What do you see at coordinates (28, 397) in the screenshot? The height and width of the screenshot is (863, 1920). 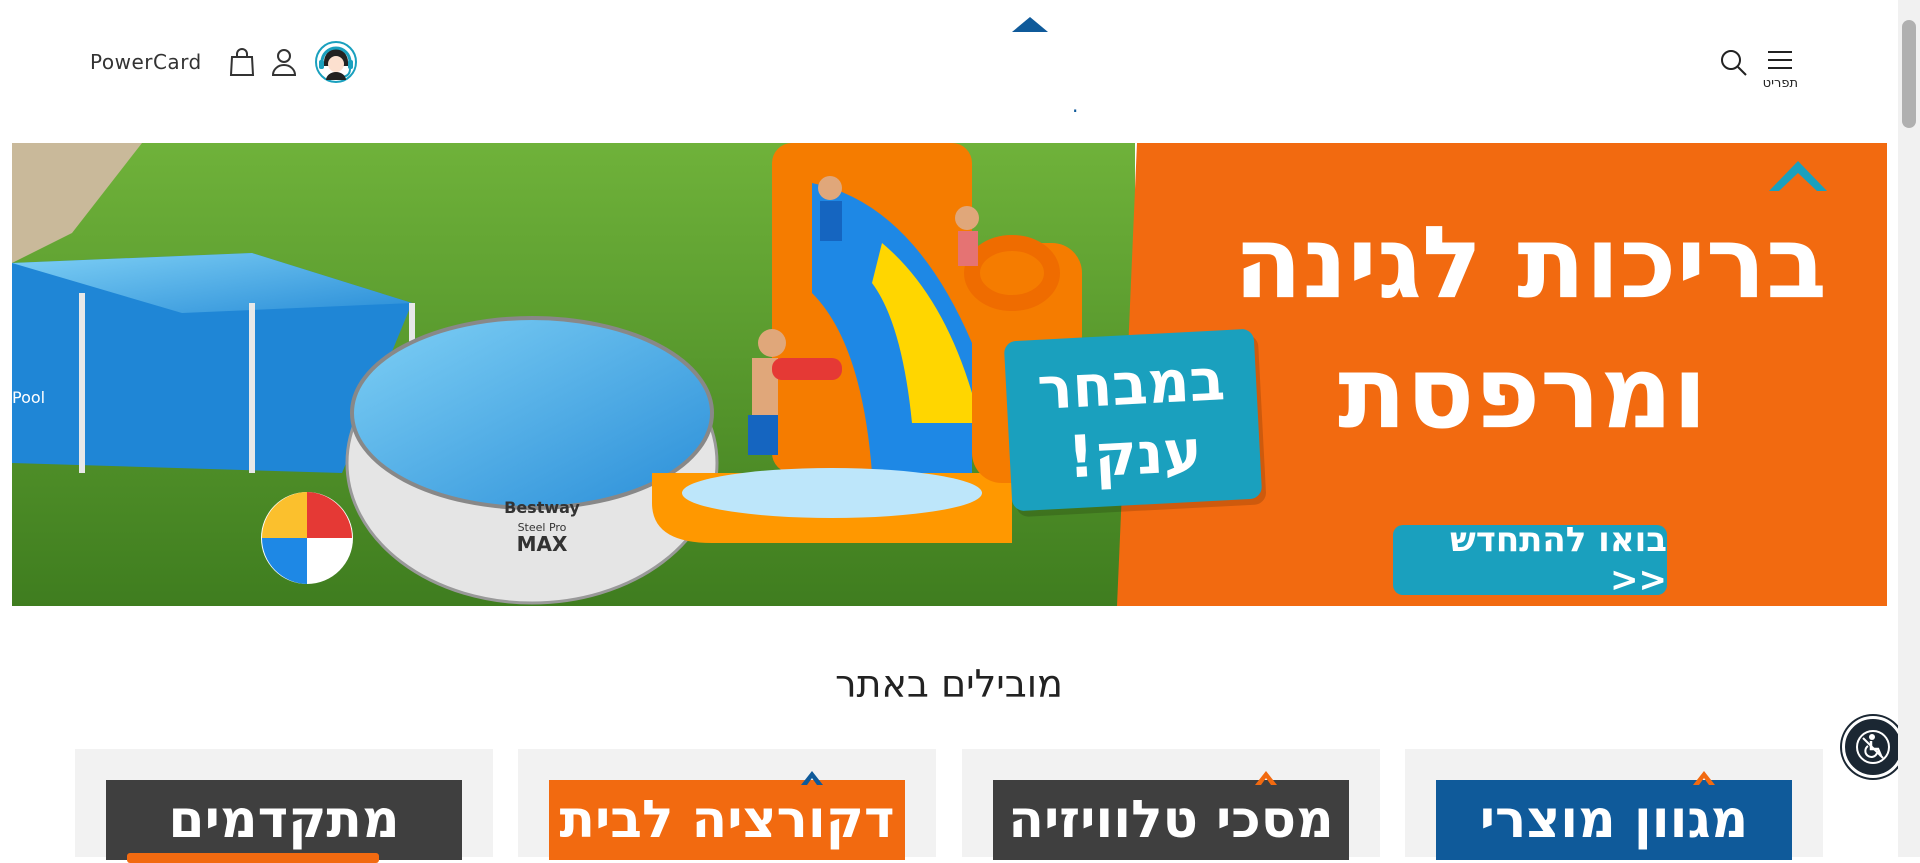 I see `pool-side-text: Pool` at bounding box center [28, 397].